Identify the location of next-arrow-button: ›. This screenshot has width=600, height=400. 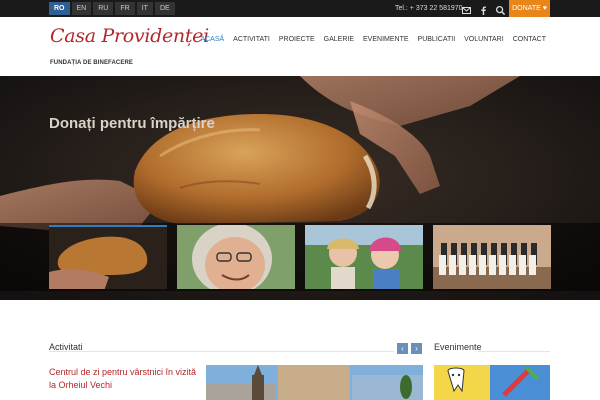
(416, 348).